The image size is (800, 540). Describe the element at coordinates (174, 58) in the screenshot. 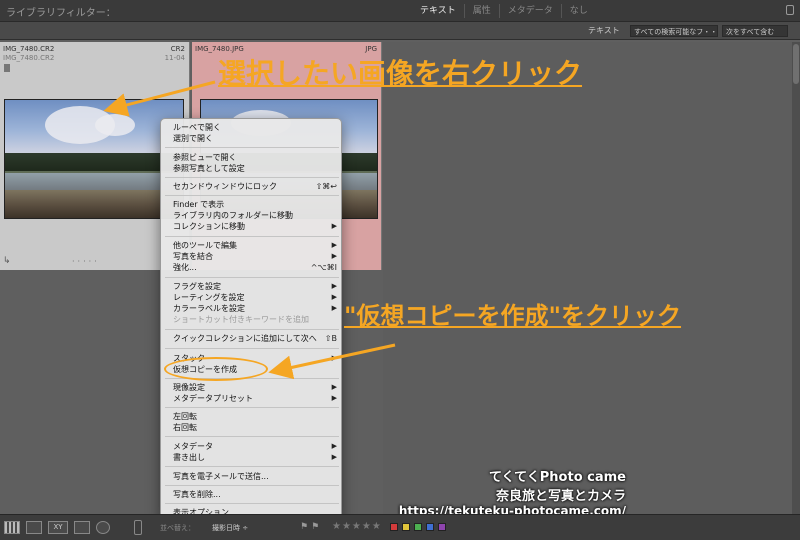

I see `cell-subext: 11-04` at that location.